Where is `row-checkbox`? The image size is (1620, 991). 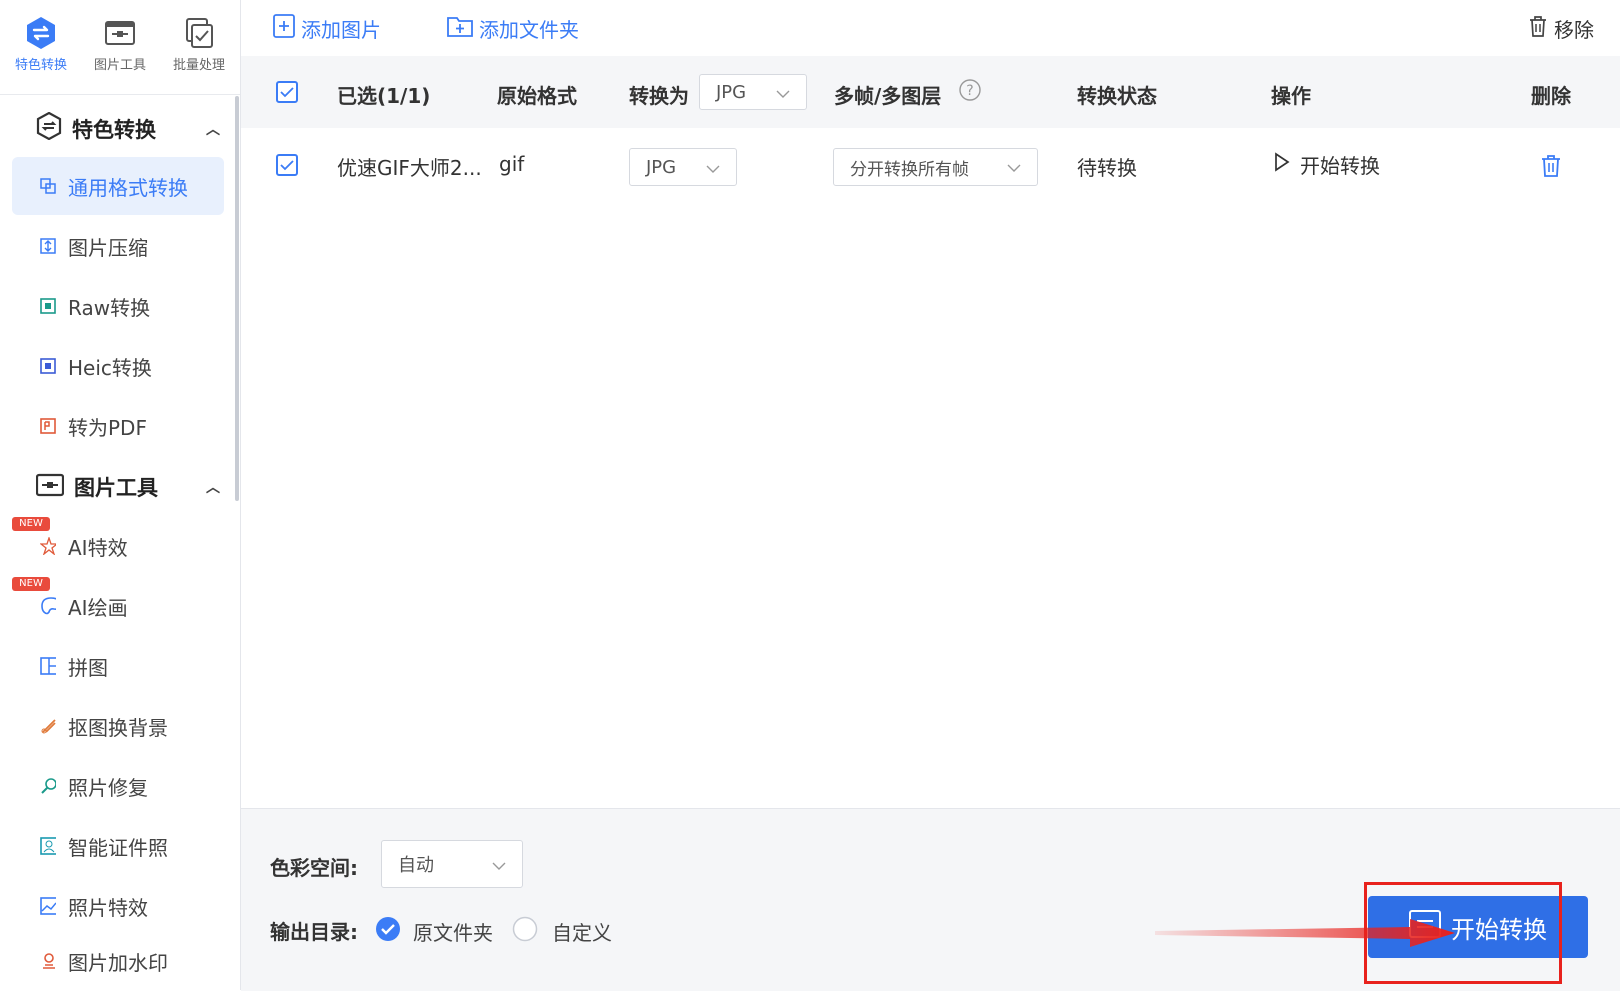 row-checkbox is located at coordinates (287, 165).